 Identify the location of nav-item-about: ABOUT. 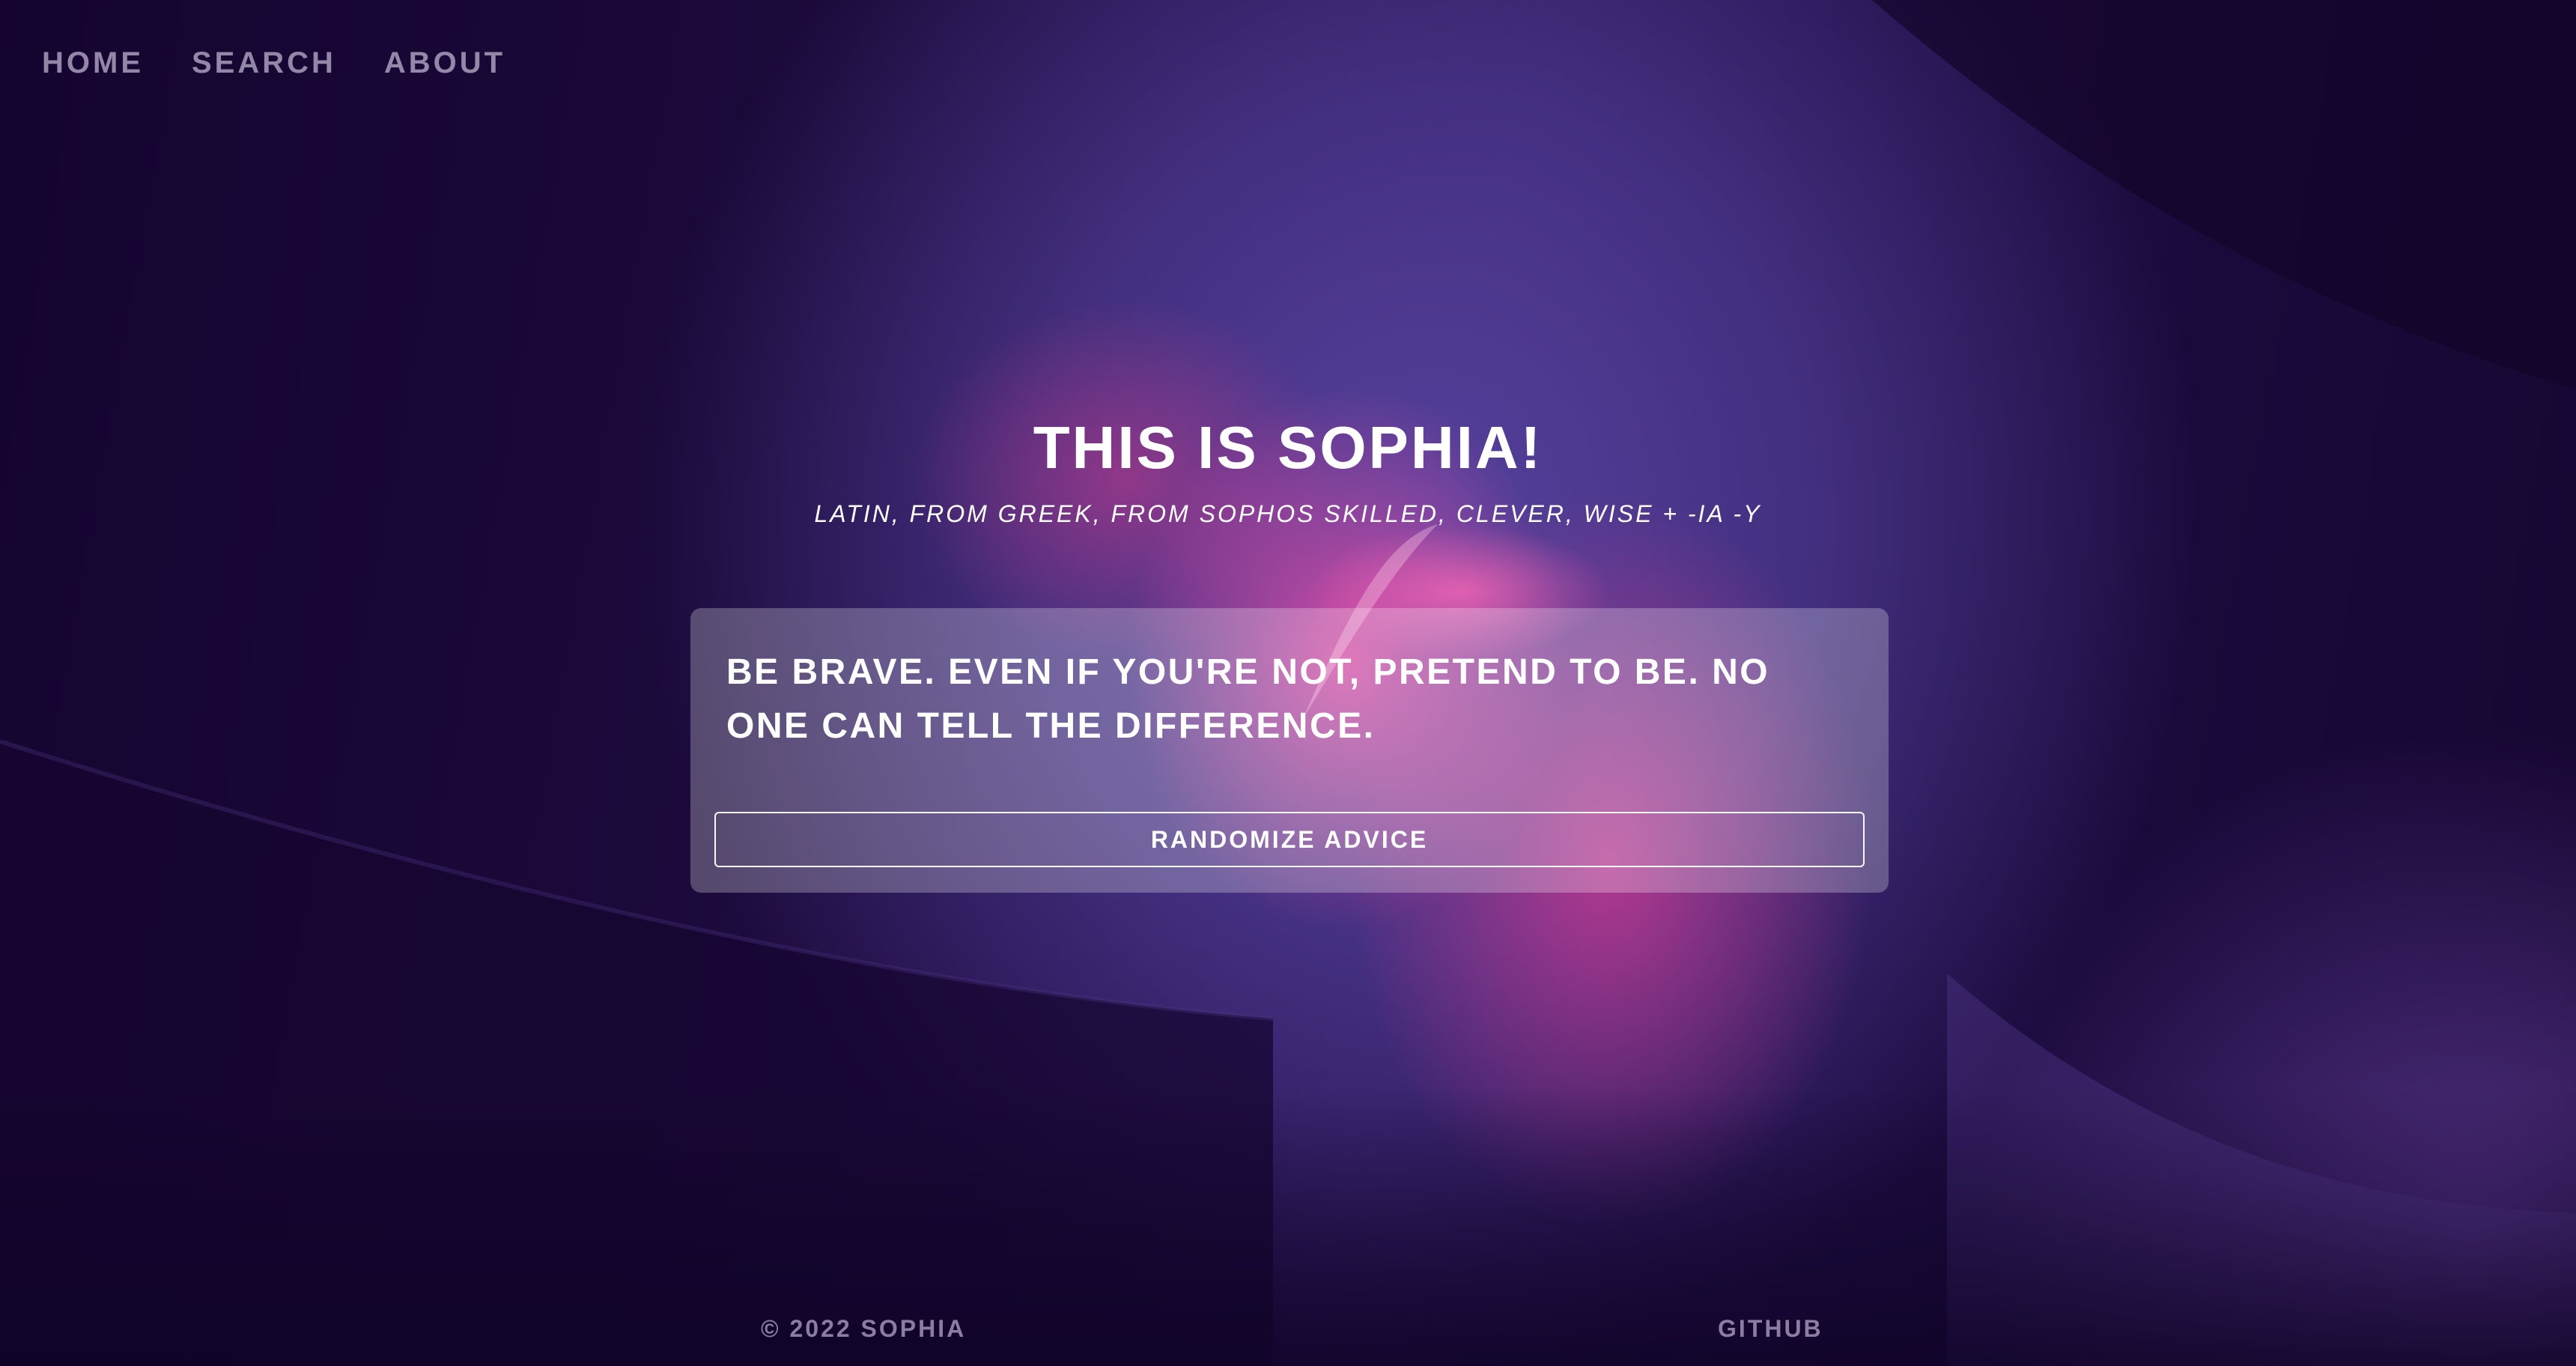
(444, 63).